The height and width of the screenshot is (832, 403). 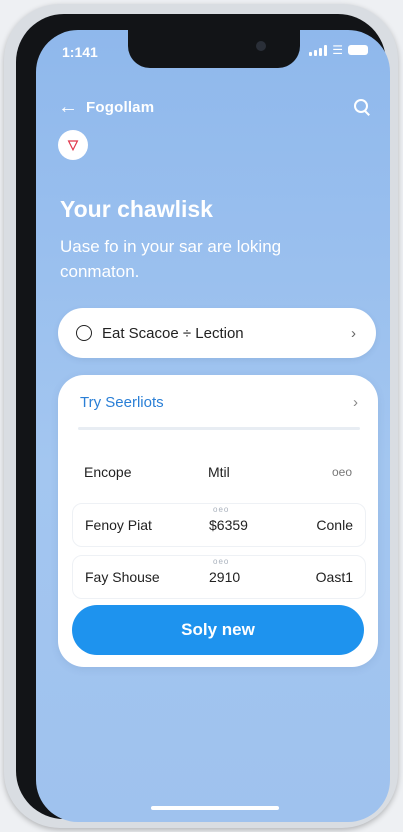 What do you see at coordinates (214, 49) in the screenshot?
I see `notch` at bounding box center [214, 49].